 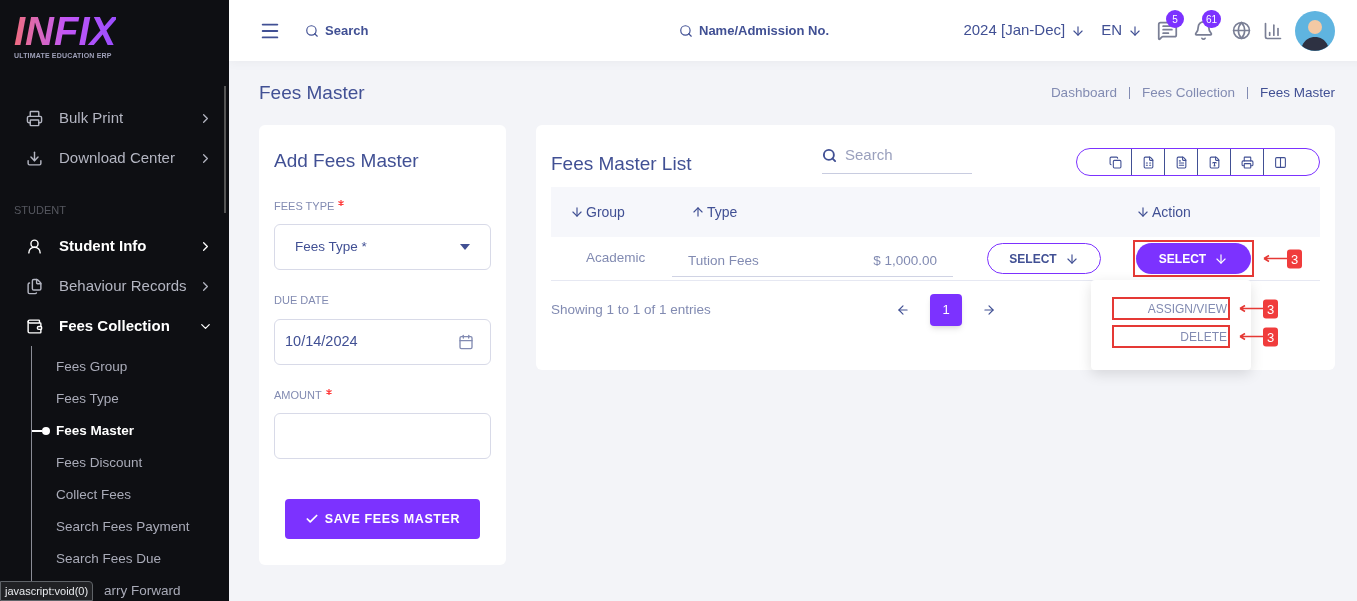 What do you see at coordinates (1024, 30) in the screenshot?
I see `session-dropdown: 2024 [Jan-Dec]` at bounding box center [1024, 30].